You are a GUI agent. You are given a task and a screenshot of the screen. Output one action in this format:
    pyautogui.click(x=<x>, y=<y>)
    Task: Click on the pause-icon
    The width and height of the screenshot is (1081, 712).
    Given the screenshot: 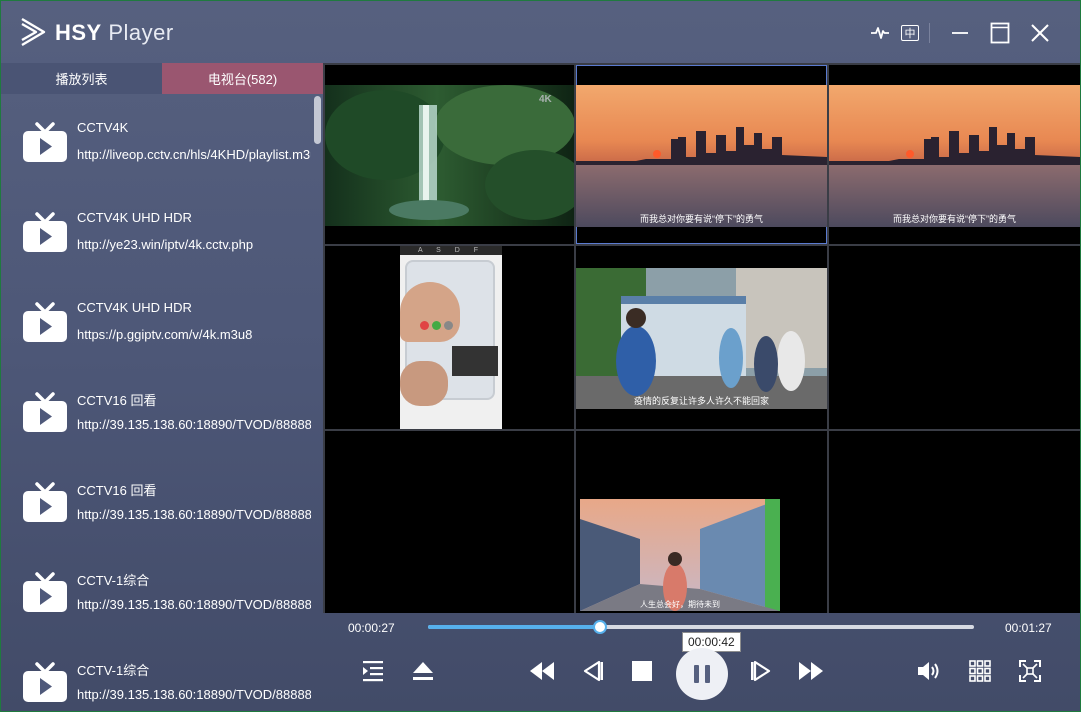 What is the action you would take?
    pyautogui.click(x=702, y=674)
    